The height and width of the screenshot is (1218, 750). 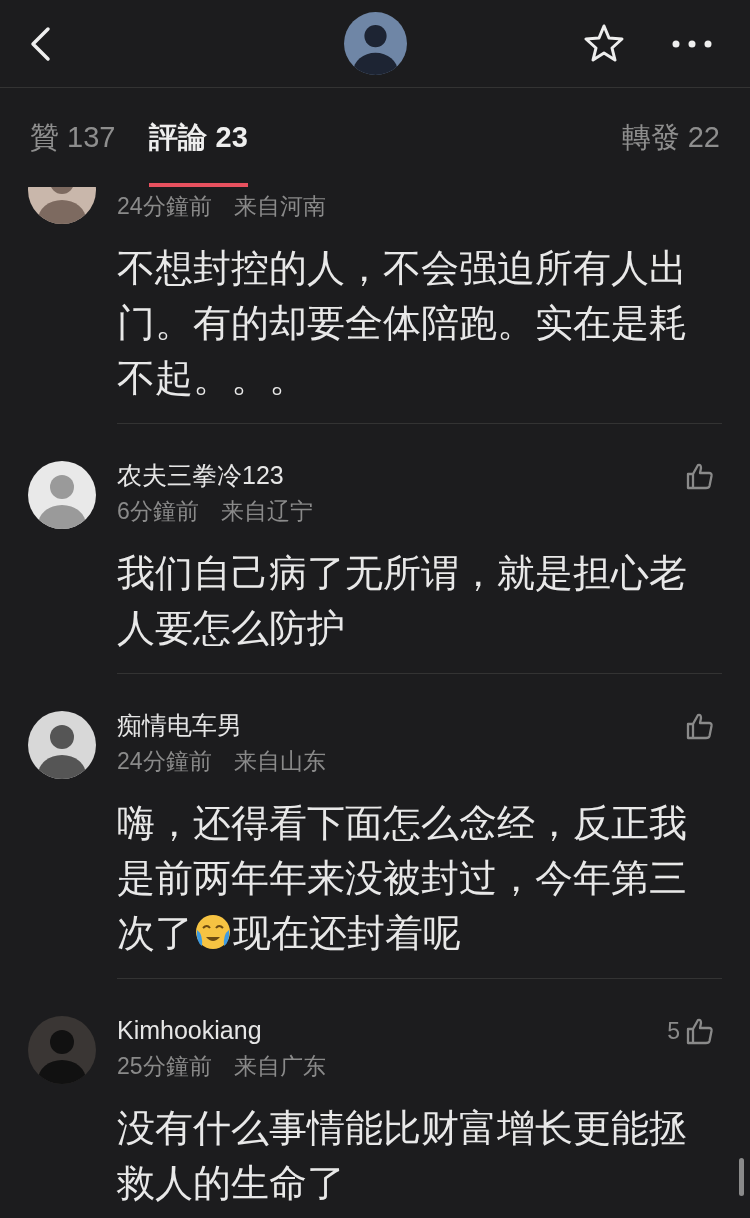 What do you see at coordinates (692, 44) in the screenshot?
I see `more-icon` at bounding box center [692, 44].